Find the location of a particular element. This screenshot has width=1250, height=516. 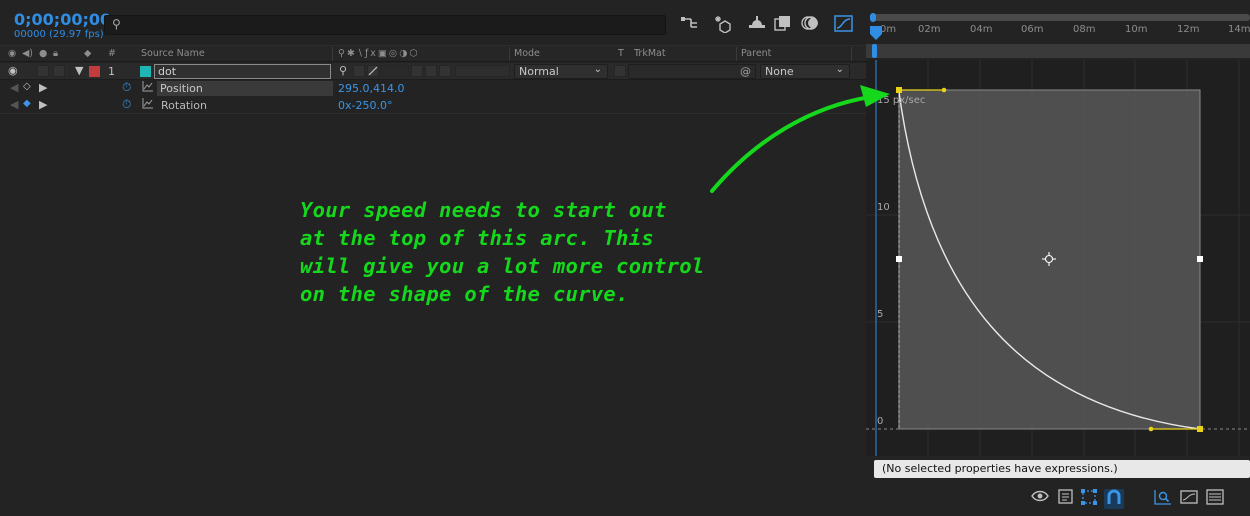

preserve-transparency-switch is located at coordinates (620, 71).